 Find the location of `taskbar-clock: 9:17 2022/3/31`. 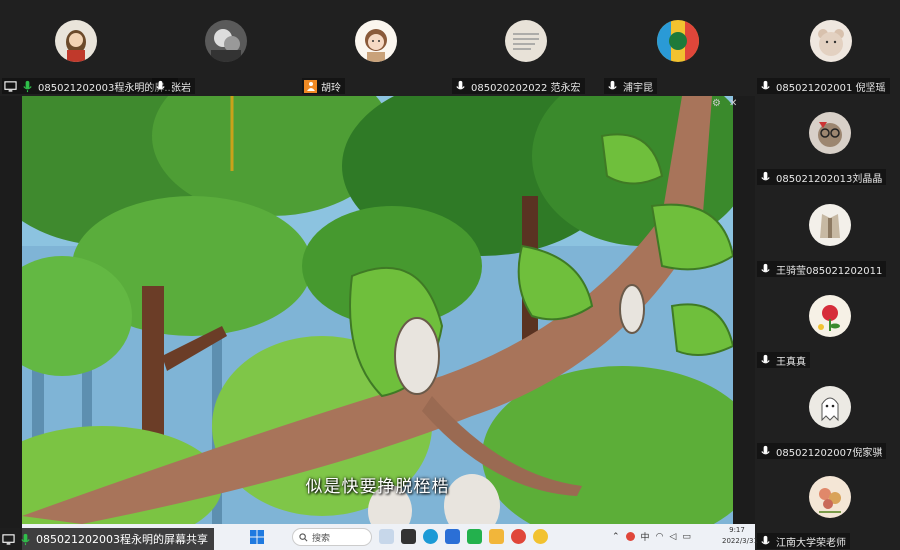

taskbar-clock: 9:17 2022/3/31 is located at coordinates (740, 536).